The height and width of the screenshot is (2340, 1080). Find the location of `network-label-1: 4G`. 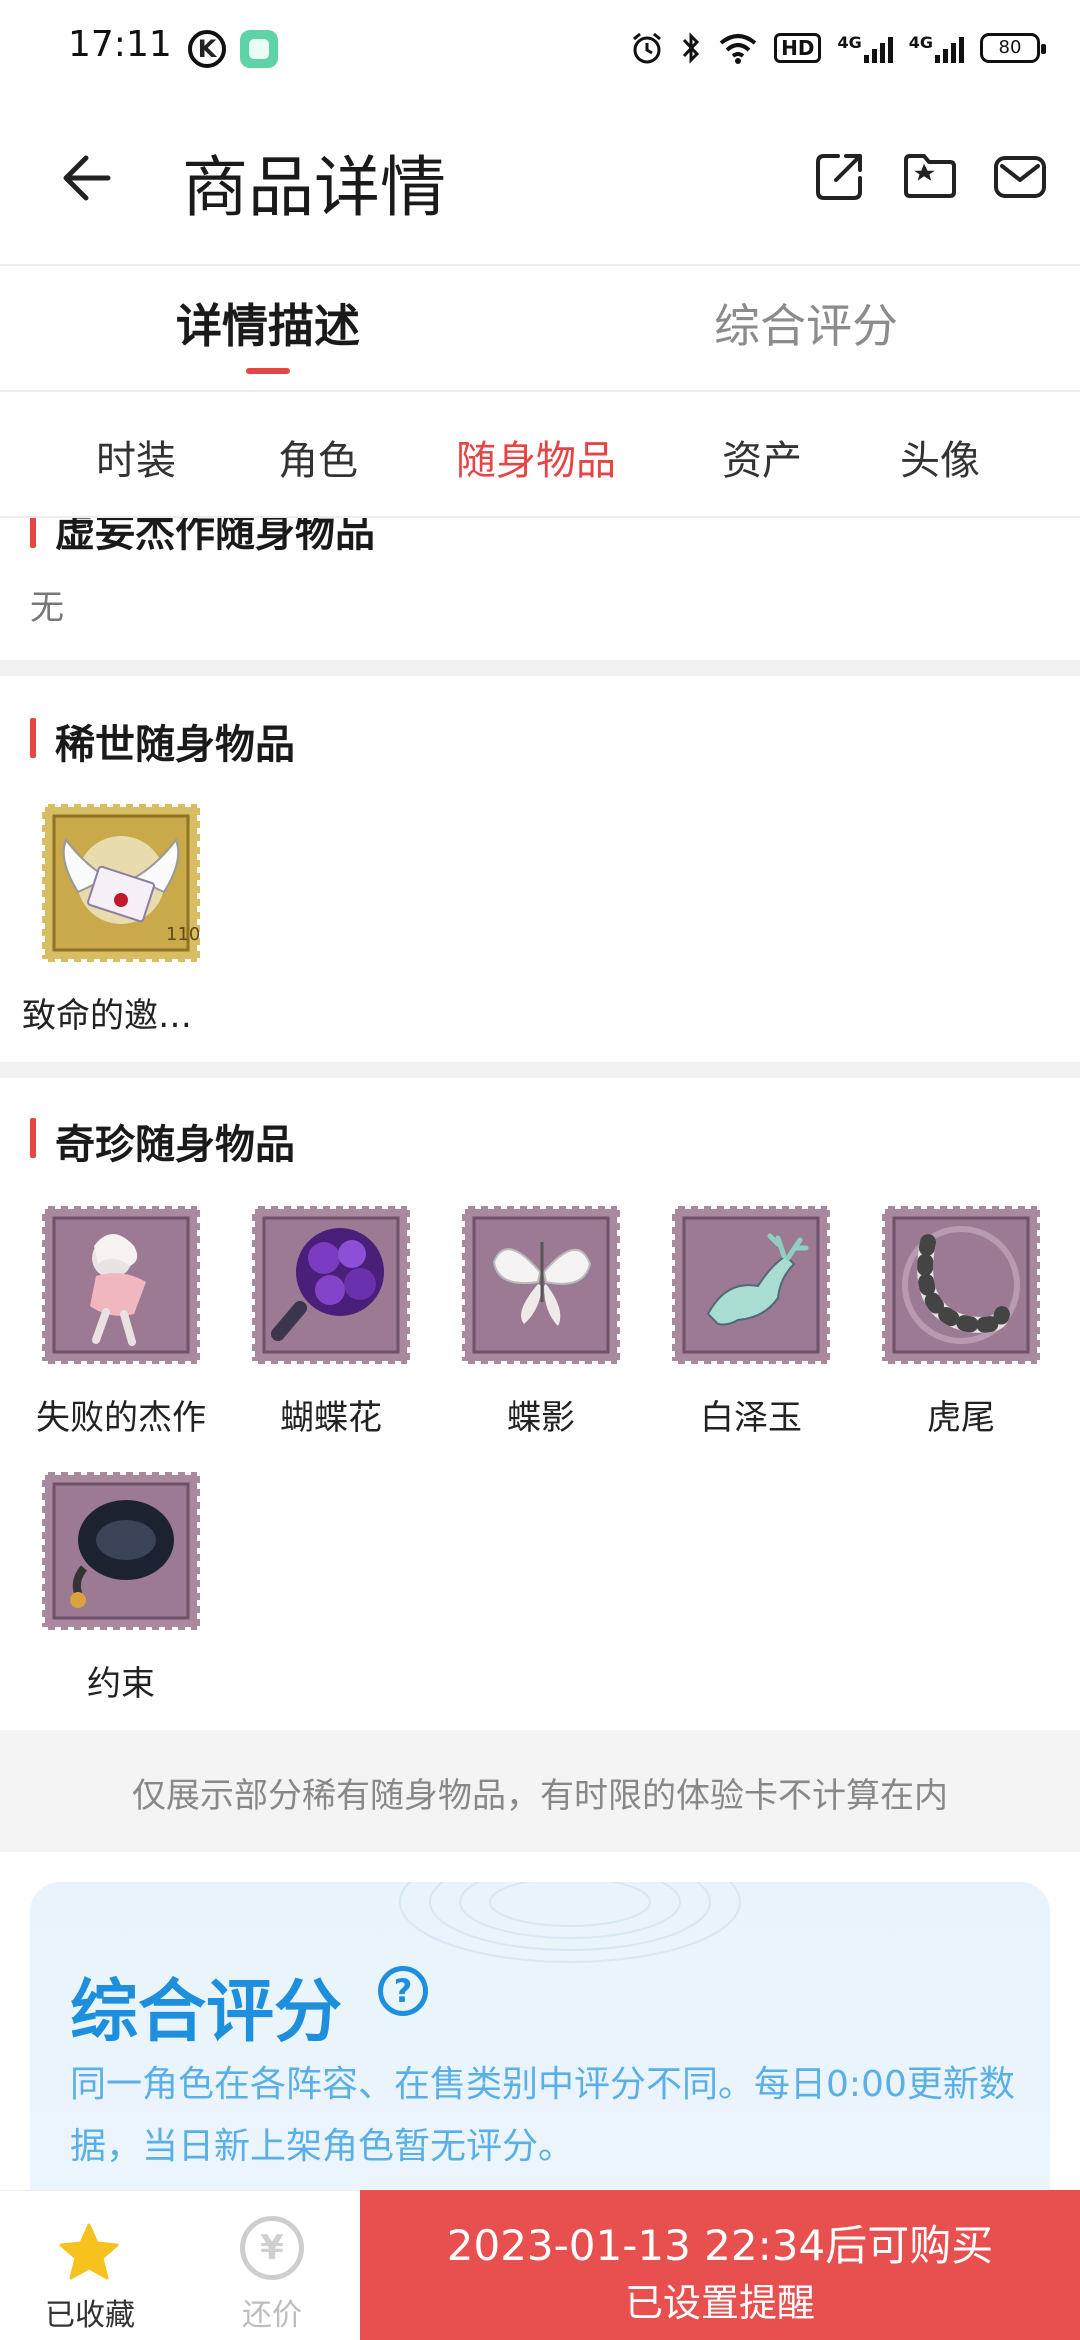

network-label-1: 4G is located at coordinates (849, 42).